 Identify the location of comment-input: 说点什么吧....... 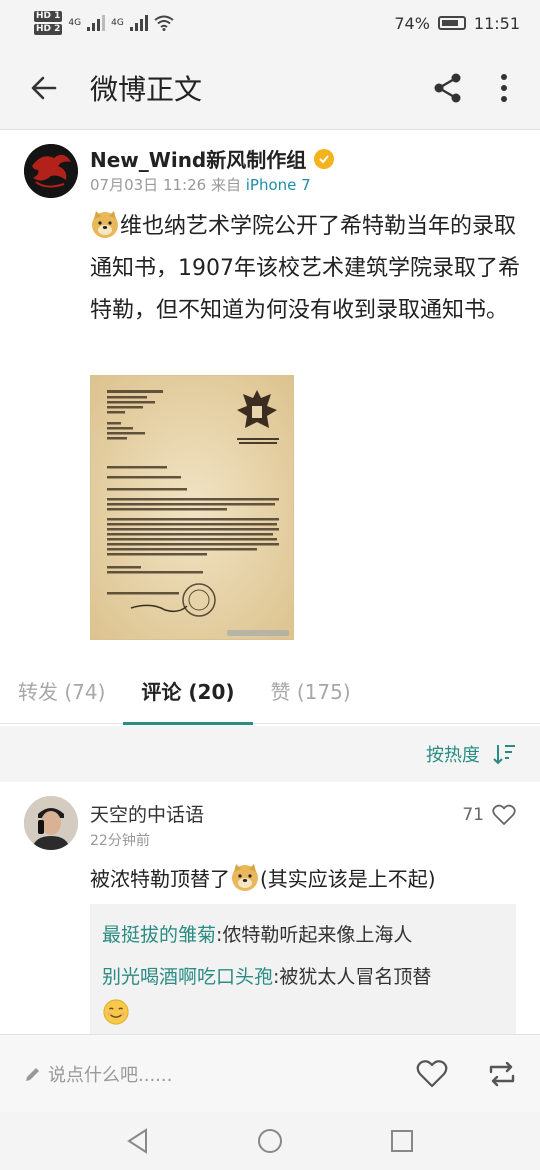
(213, 1074).